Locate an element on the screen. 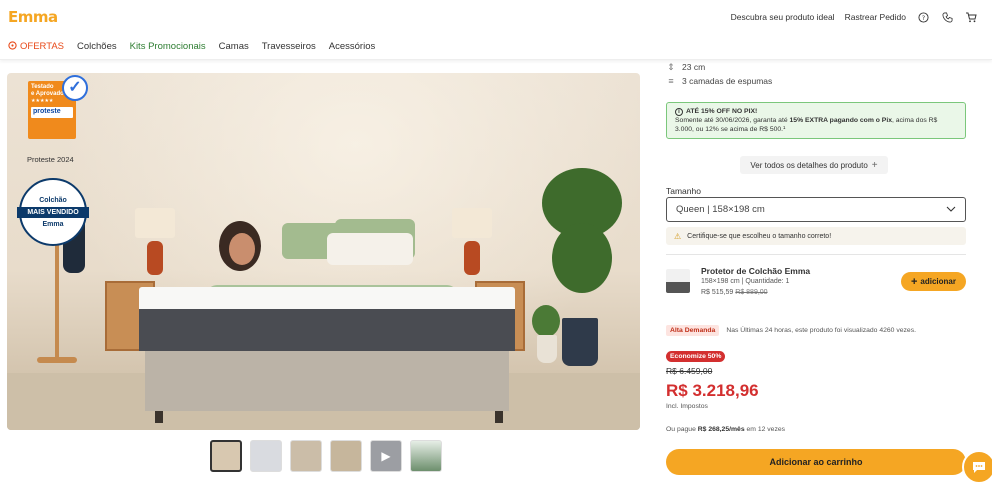 Image resolution: width=992 pixels, height=484 pixels. person-face is located at coordinates (242, 249).